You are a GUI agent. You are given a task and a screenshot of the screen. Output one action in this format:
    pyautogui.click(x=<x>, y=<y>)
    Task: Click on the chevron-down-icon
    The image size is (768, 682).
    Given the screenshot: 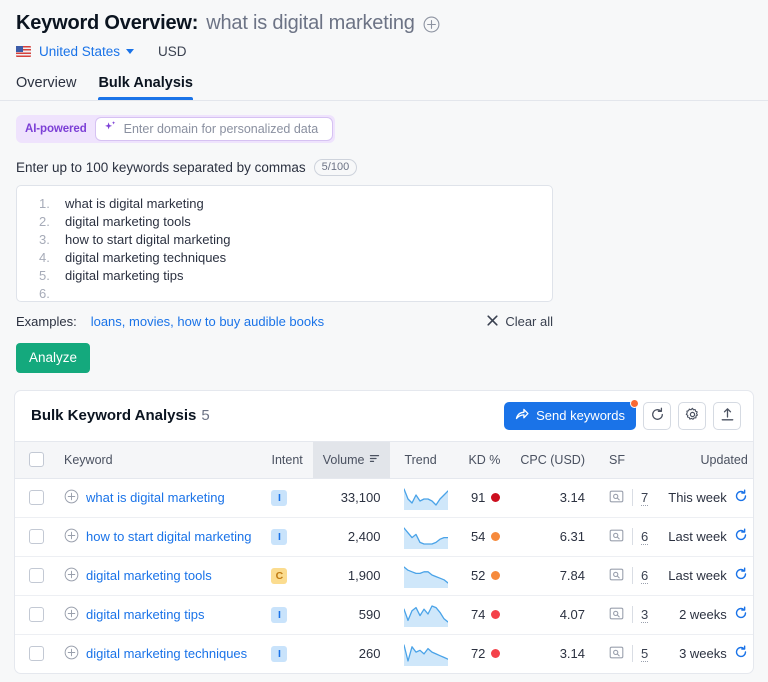 What is the action you would take?
    pyautogui.click(x=130, y=51)
    